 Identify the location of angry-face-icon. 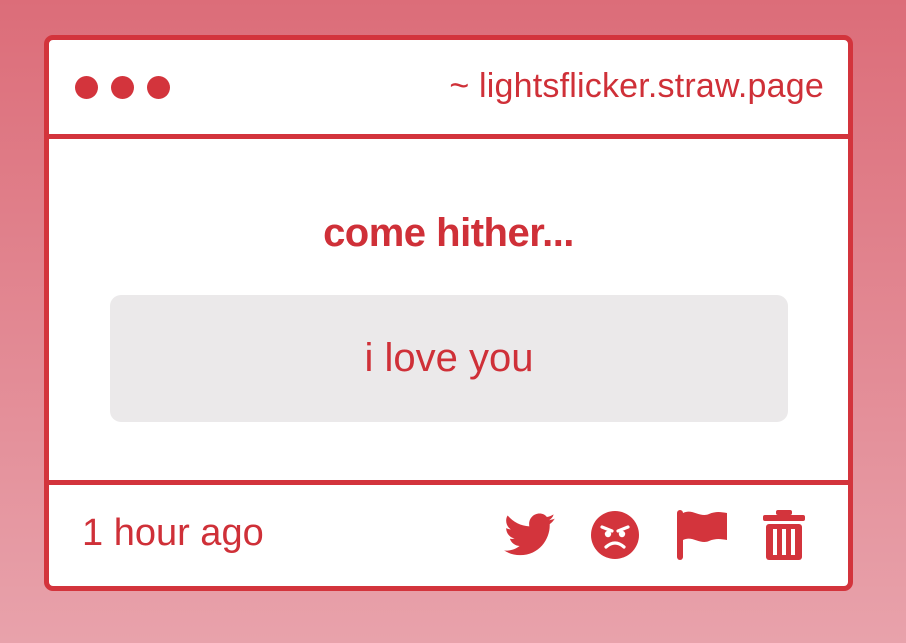
(615, 535).